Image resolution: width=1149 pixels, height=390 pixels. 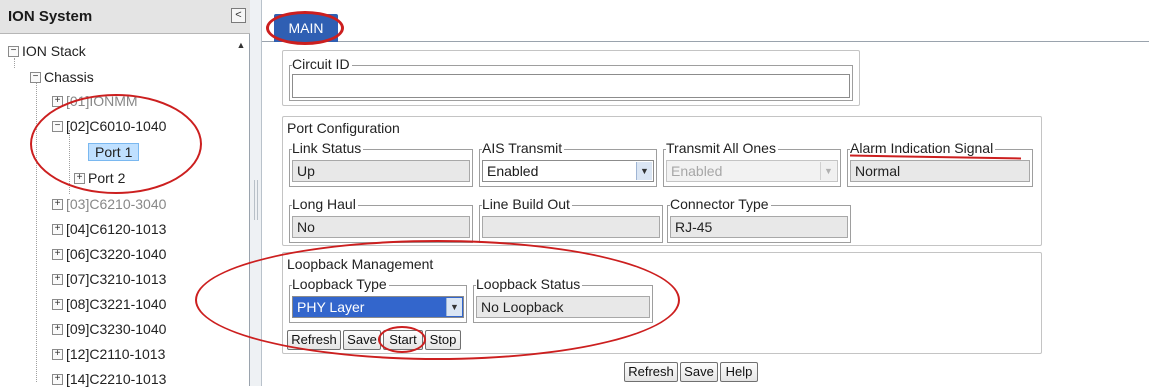 What do you see at coordinates (571, 86) in the screenshot?
I see `circuit-id-input` at bounding box center [571, 86].